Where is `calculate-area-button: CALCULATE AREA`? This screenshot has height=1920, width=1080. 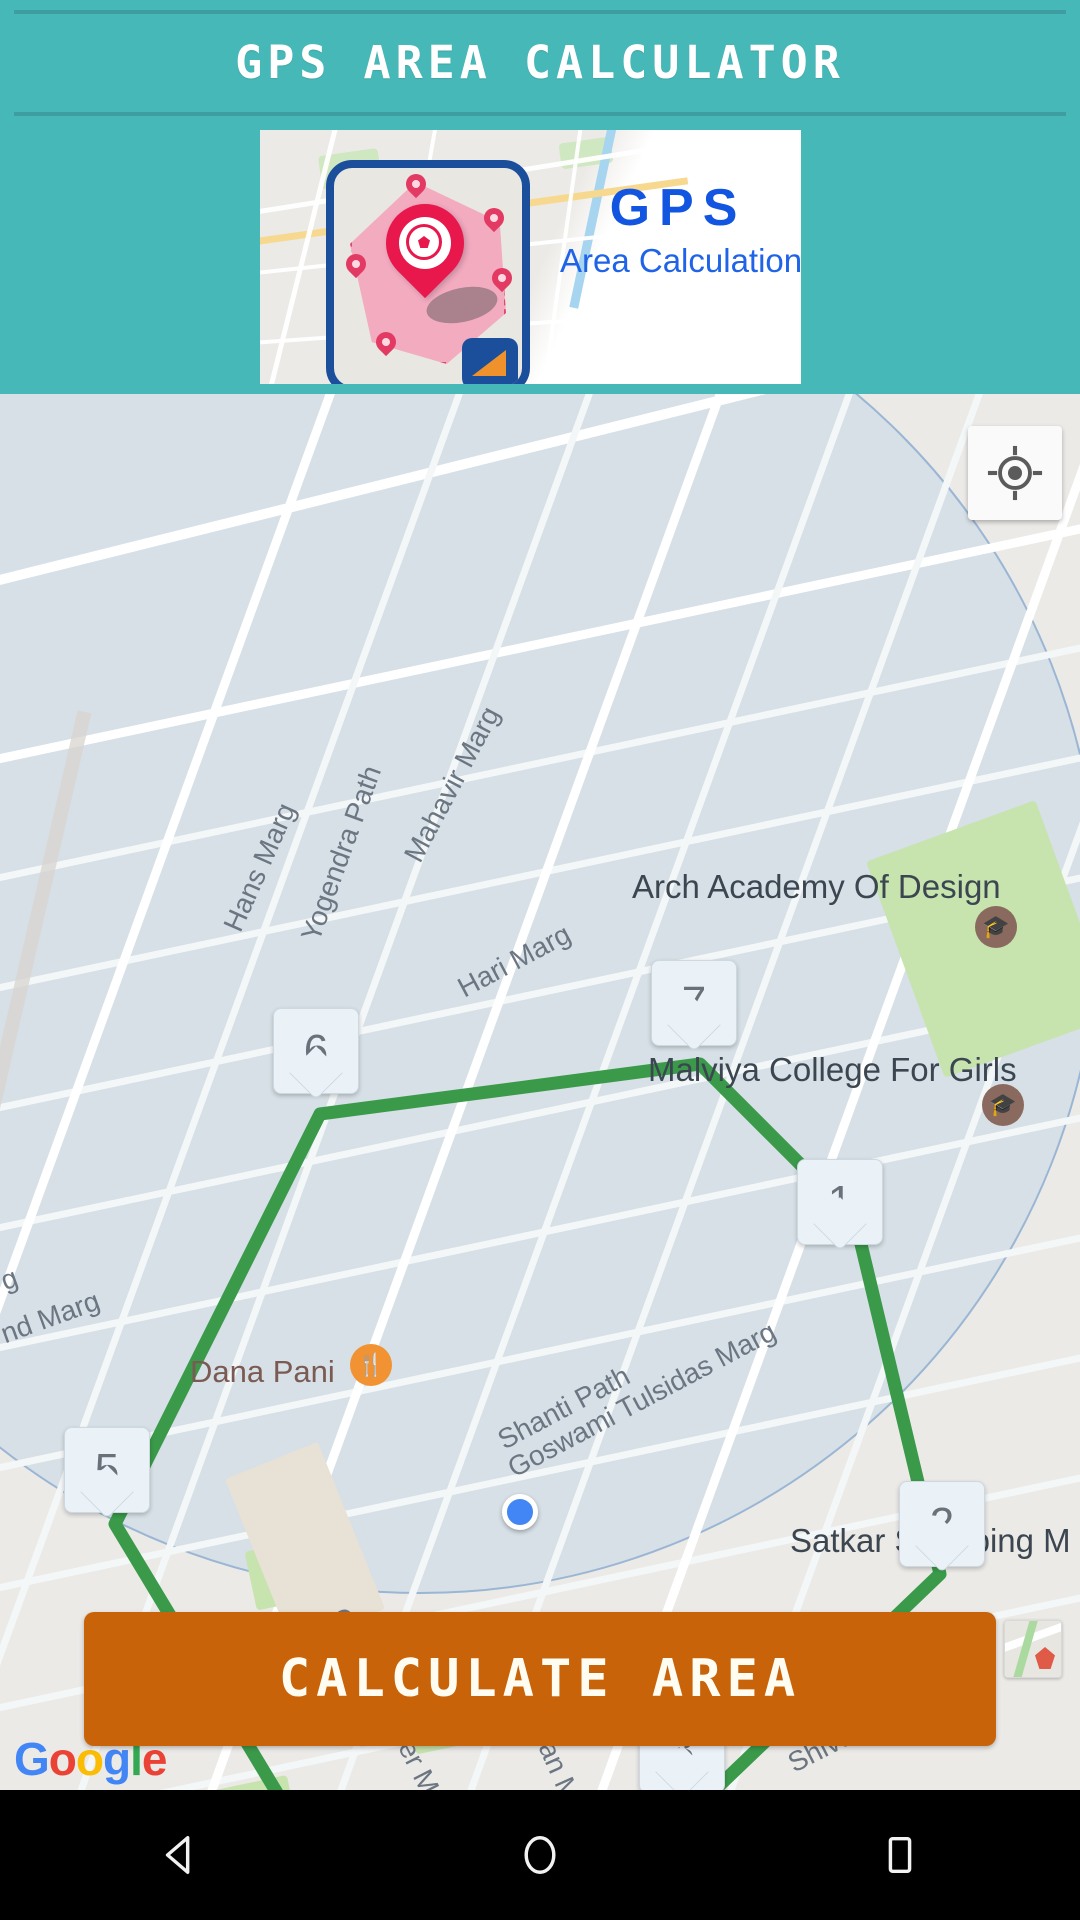
calculate-area-button: CALCULATE AREA is located at coordinates (540, 1679).